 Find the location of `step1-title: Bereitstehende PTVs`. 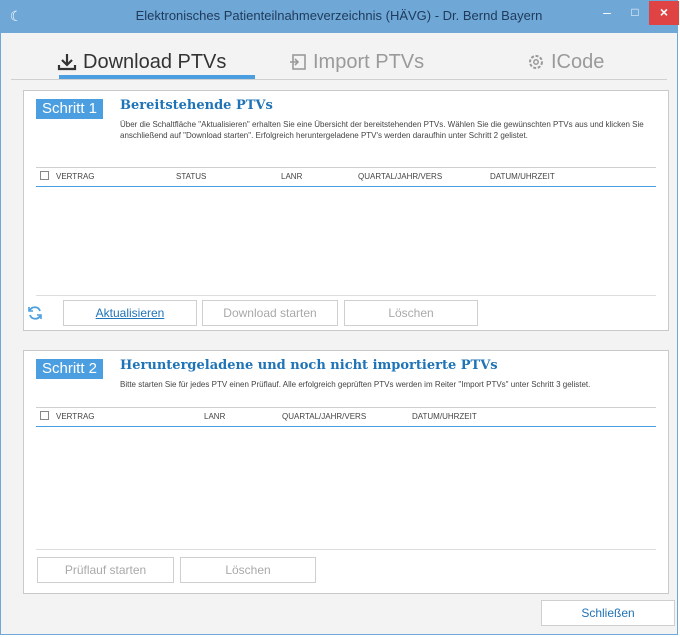

step1-title: Bereitstehende PTVs is located at coordinates (196, 105).